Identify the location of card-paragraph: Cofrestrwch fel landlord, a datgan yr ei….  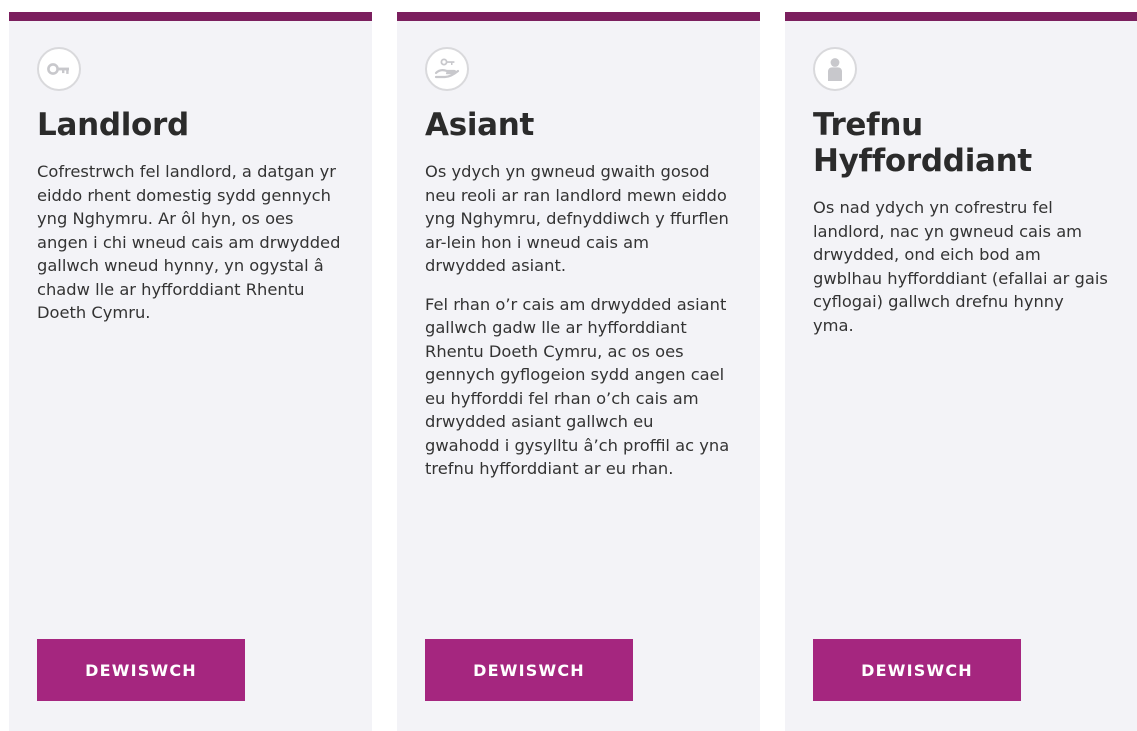
(189, 242).